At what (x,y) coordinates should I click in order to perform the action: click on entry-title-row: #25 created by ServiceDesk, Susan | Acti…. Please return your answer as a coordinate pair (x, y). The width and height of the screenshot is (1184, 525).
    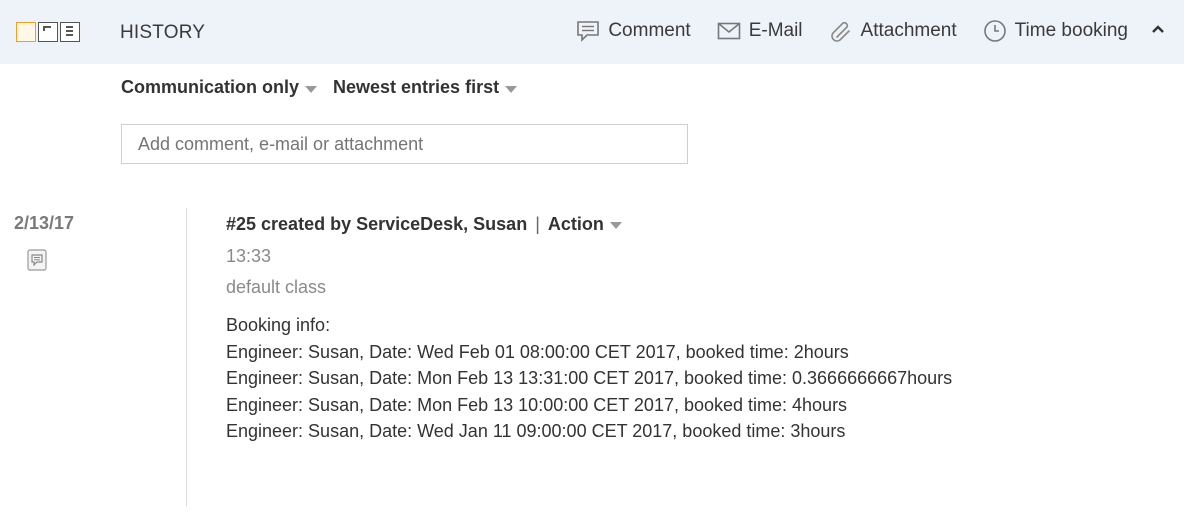
    Looking at the image, I should click on (589, 224).